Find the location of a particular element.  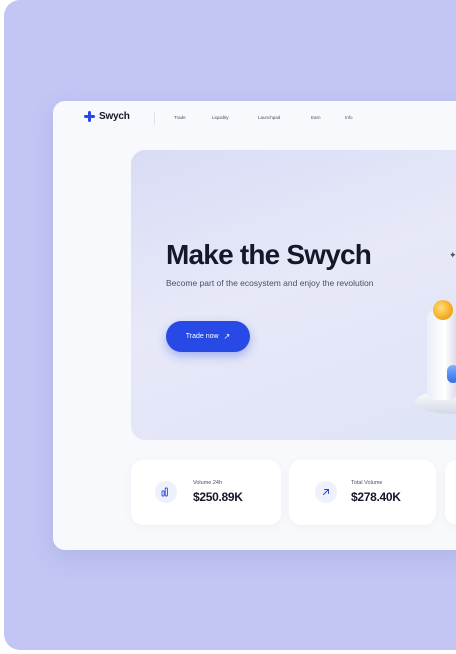

brand-name: Swych is located at coordinates (114, 116).